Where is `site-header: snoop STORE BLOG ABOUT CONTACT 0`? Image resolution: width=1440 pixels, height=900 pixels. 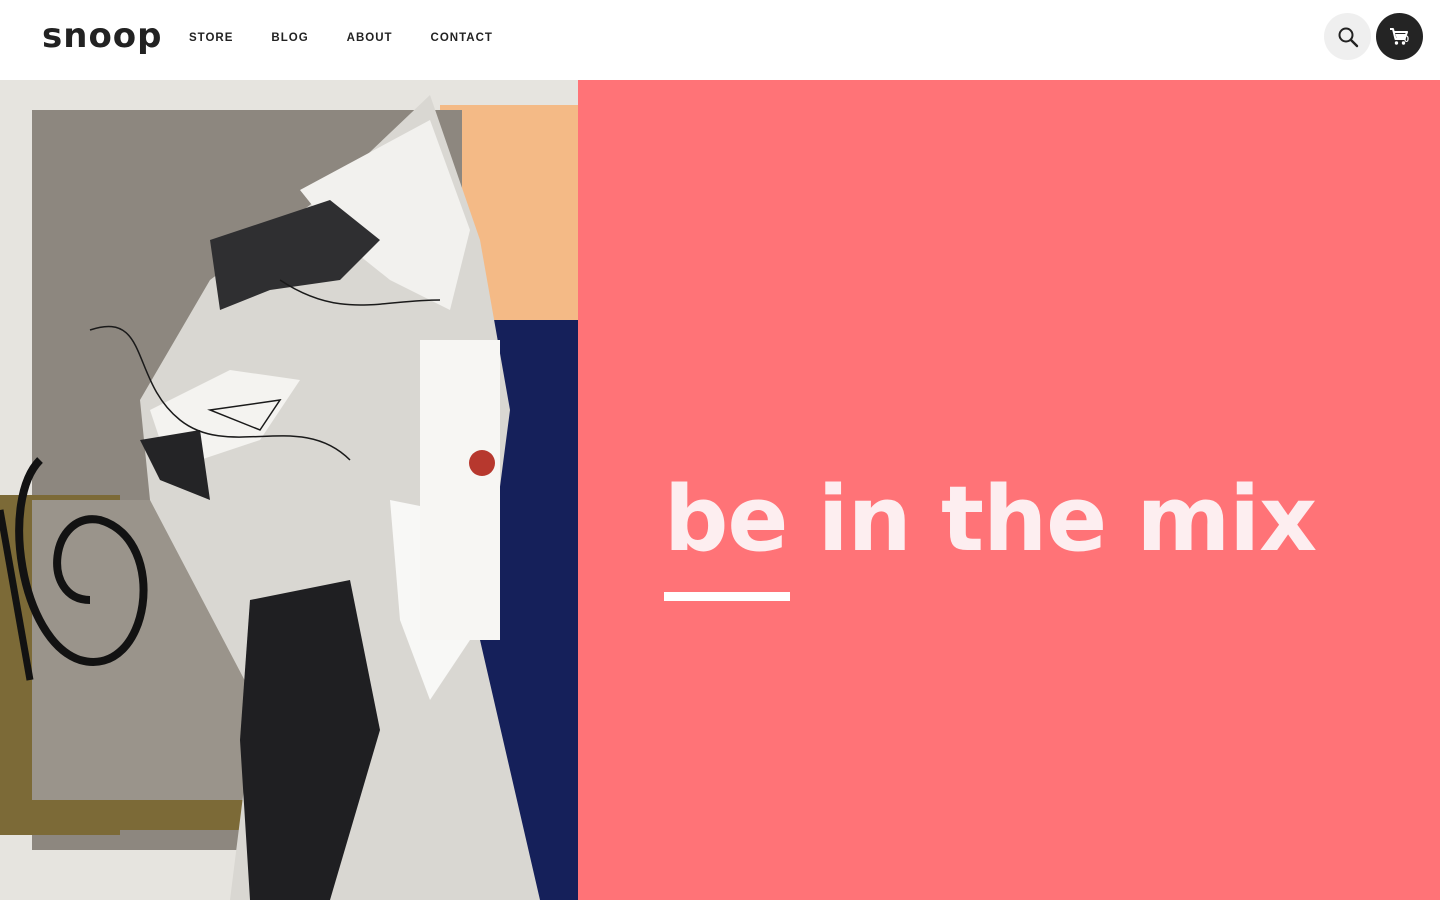
site-header: snoop STORE BLOG ABOUT CONTACT 0 is located at coordinates (720, 40).